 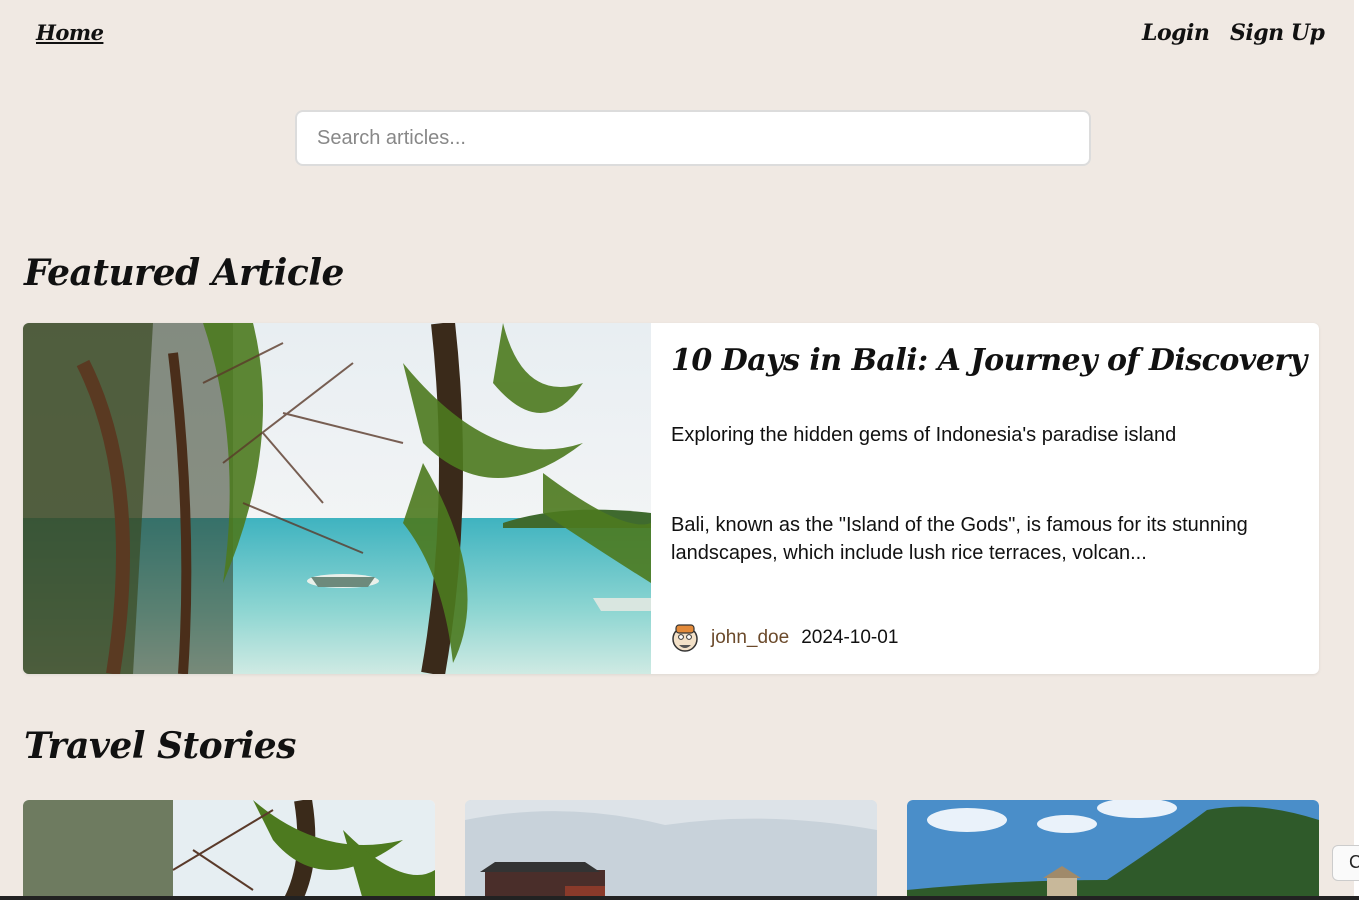 I want to click on author-avatar-icon, so click(x=685, y=638).